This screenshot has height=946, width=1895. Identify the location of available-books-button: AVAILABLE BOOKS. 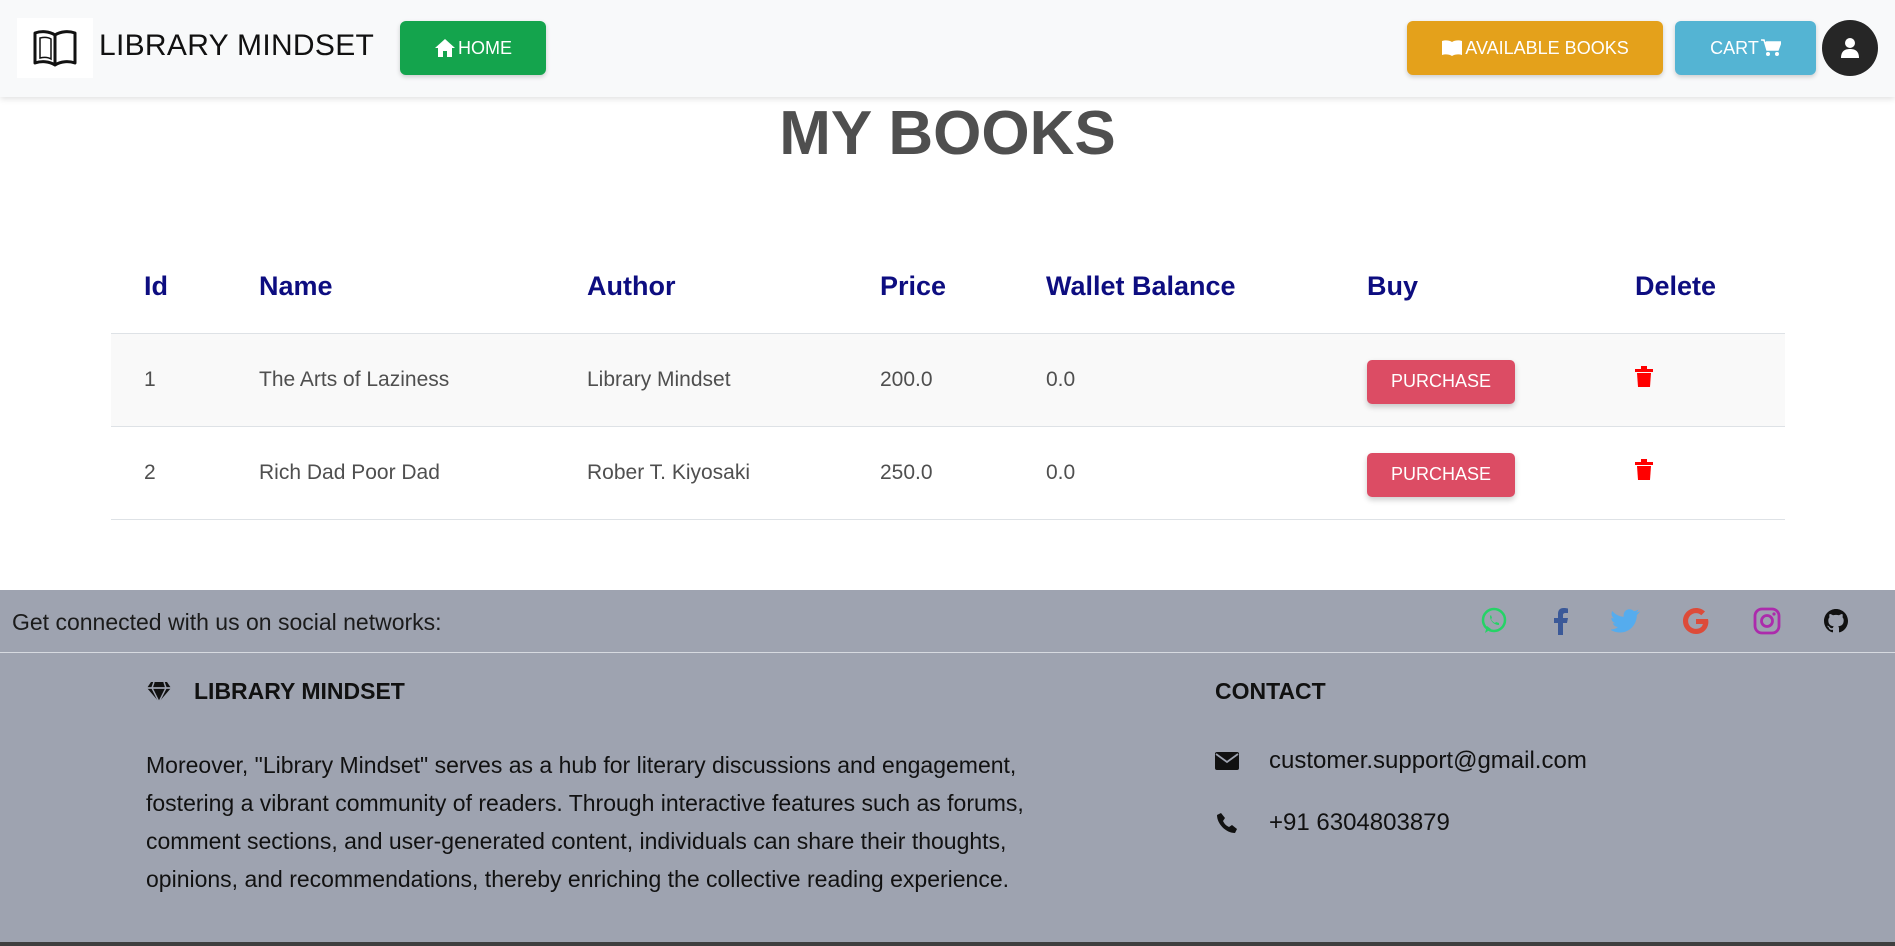
(1535, 48).